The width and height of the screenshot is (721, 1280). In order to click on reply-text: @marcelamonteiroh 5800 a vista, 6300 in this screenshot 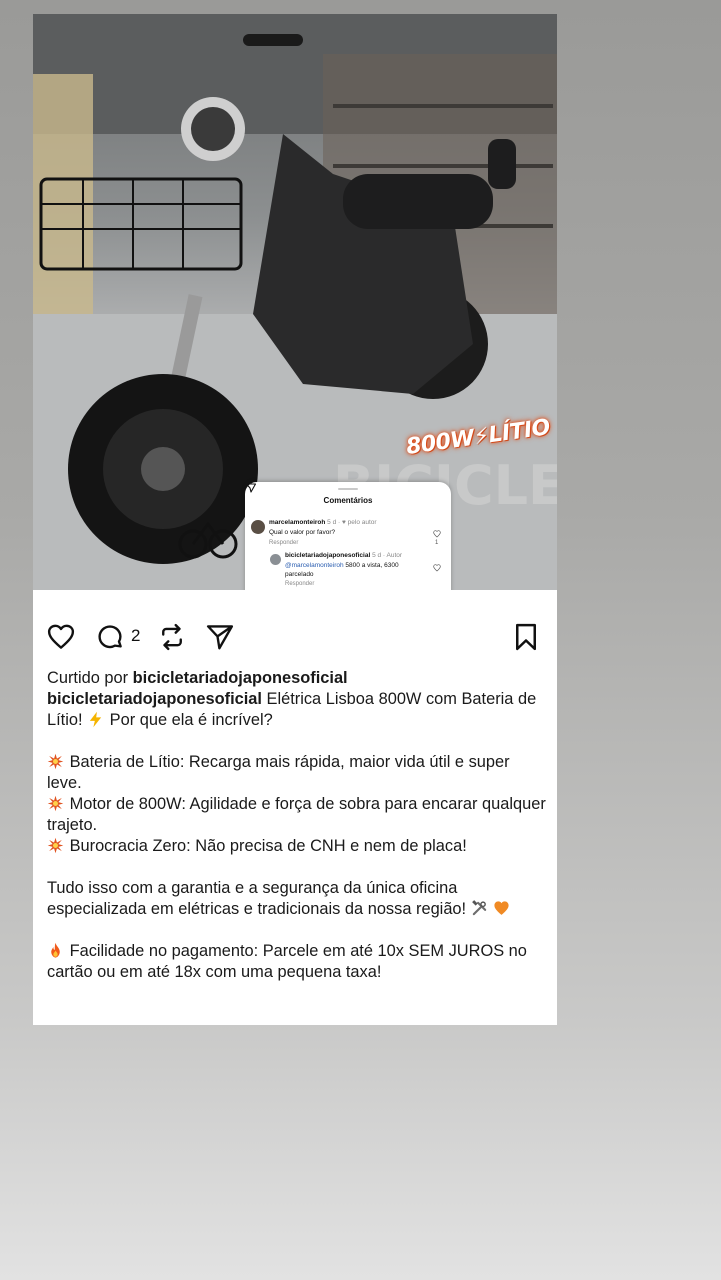, I will do `click(342, 565)`.